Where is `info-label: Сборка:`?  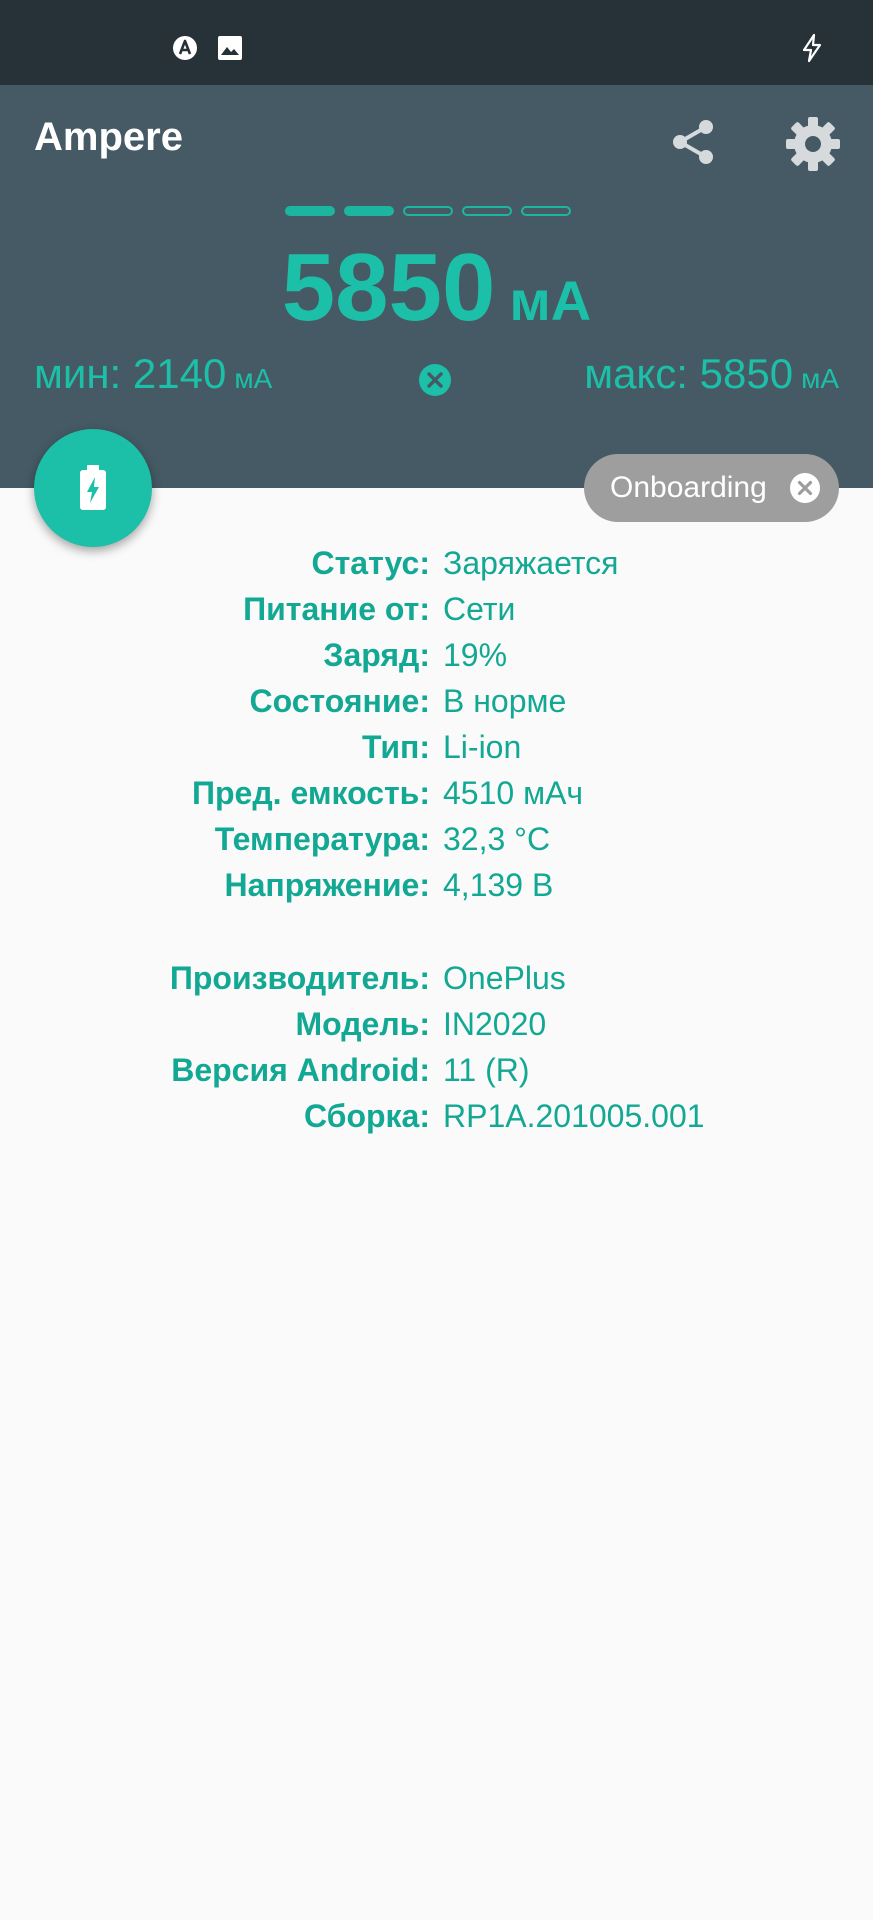
info-label: Сборка: is located at coordinates (366, 1116).